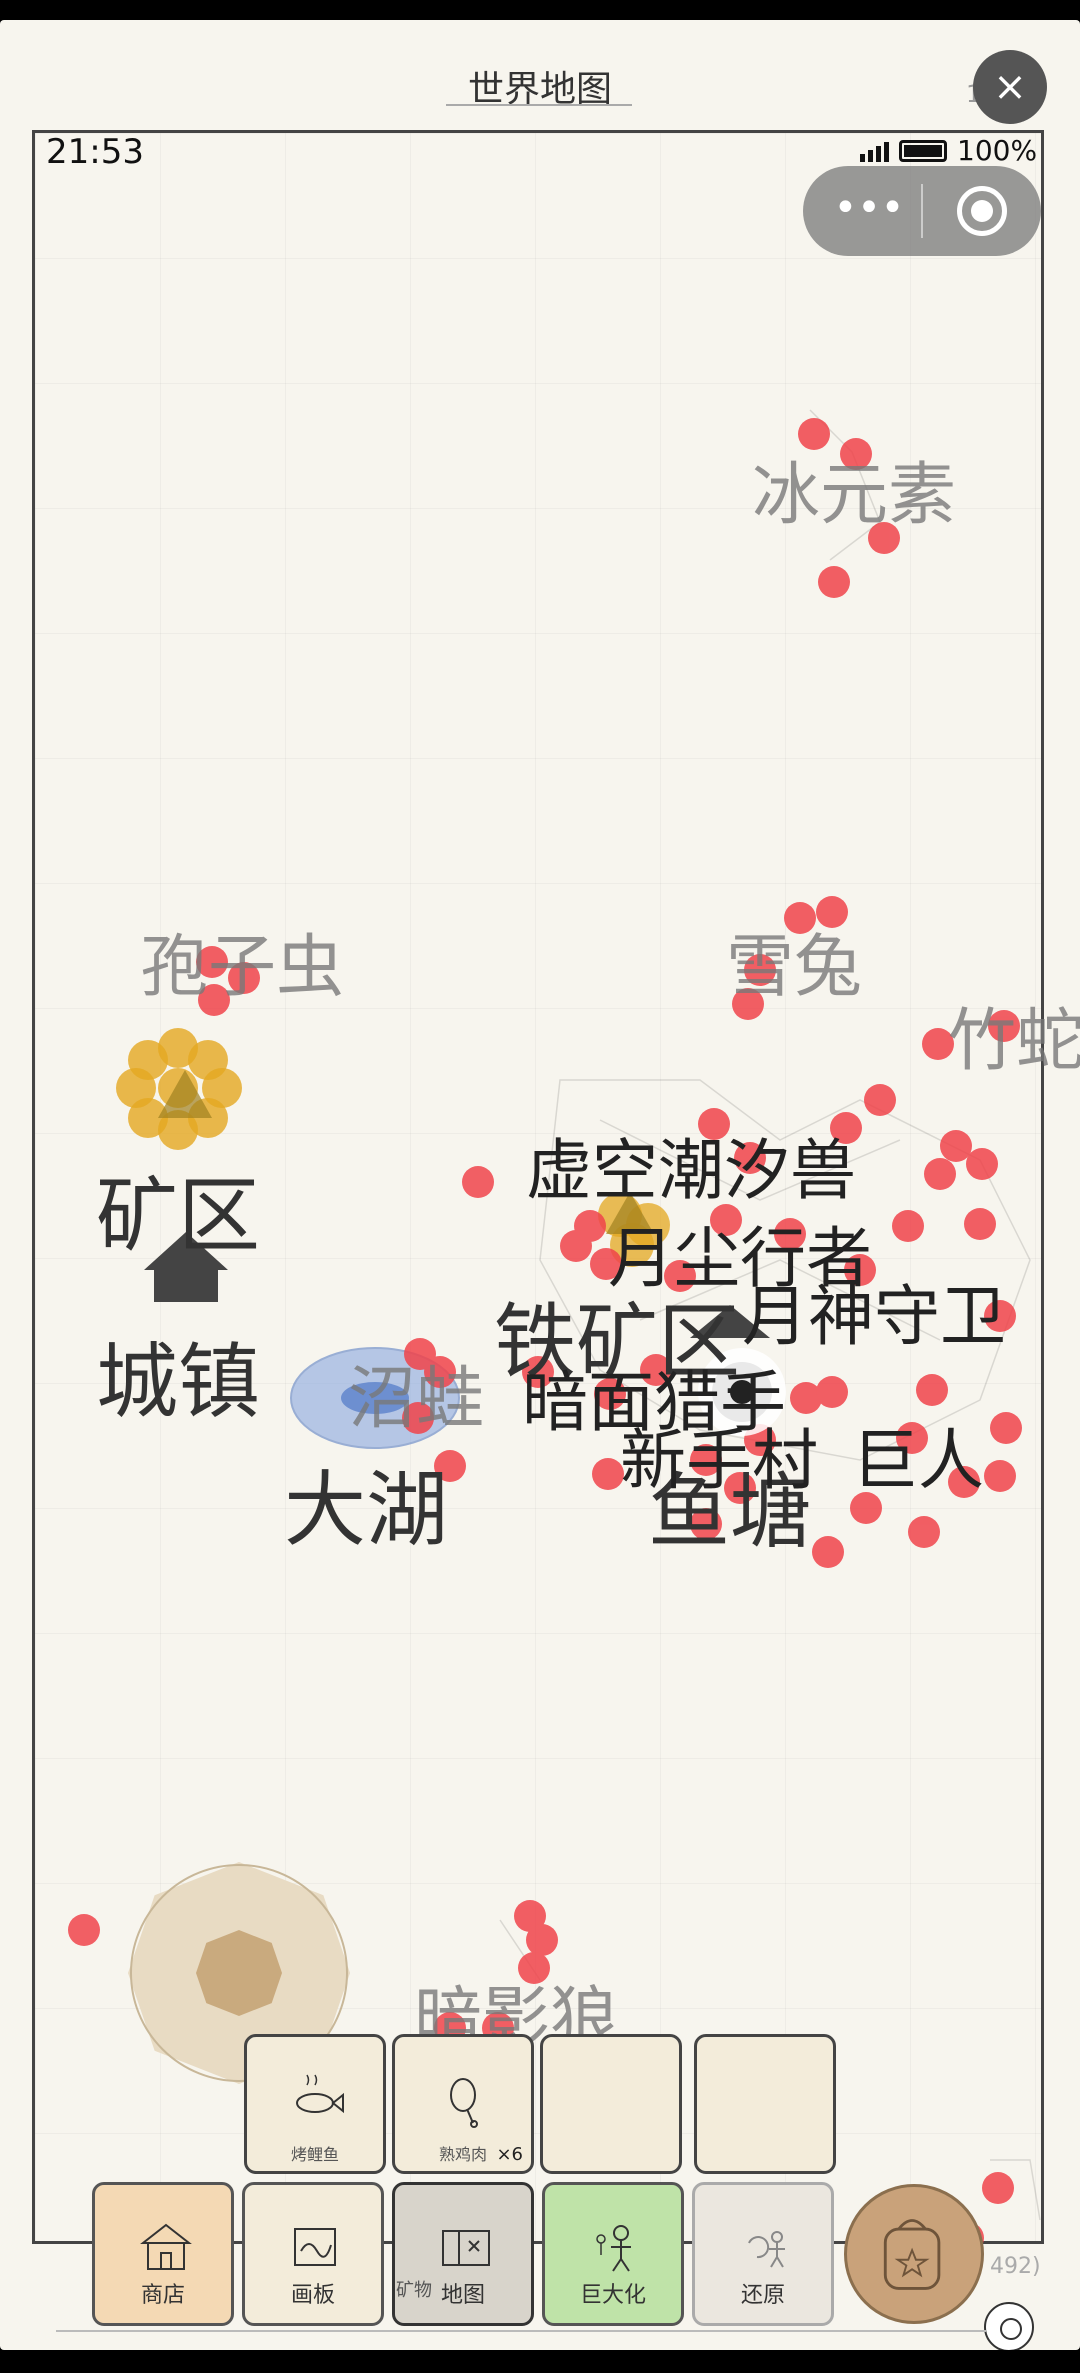  Describe the element at coordinates (918, 1460) in the screenshot. I see `giant-label: 巨人` at that location.